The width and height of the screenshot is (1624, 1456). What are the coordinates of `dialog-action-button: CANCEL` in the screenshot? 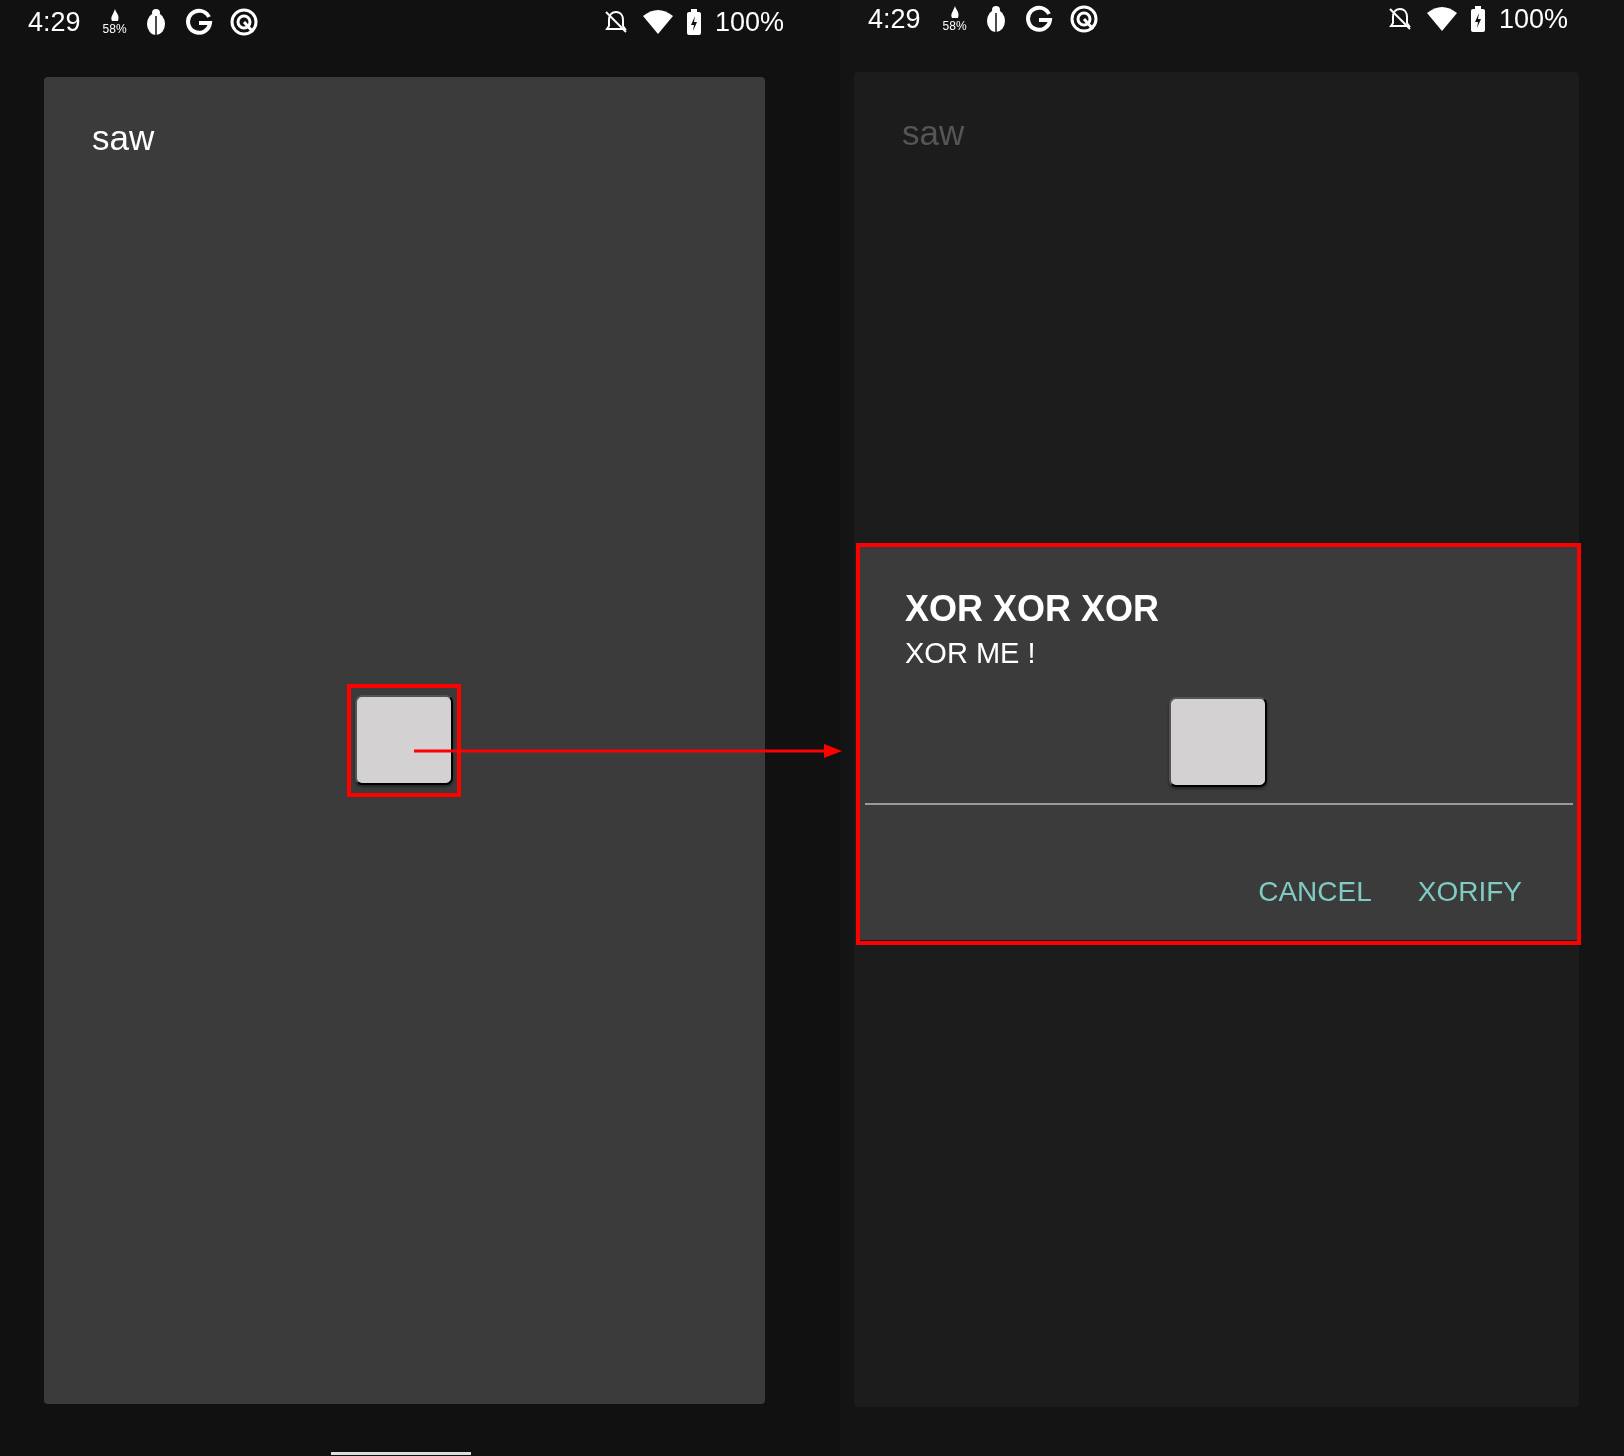 It's located at (1315, 892).